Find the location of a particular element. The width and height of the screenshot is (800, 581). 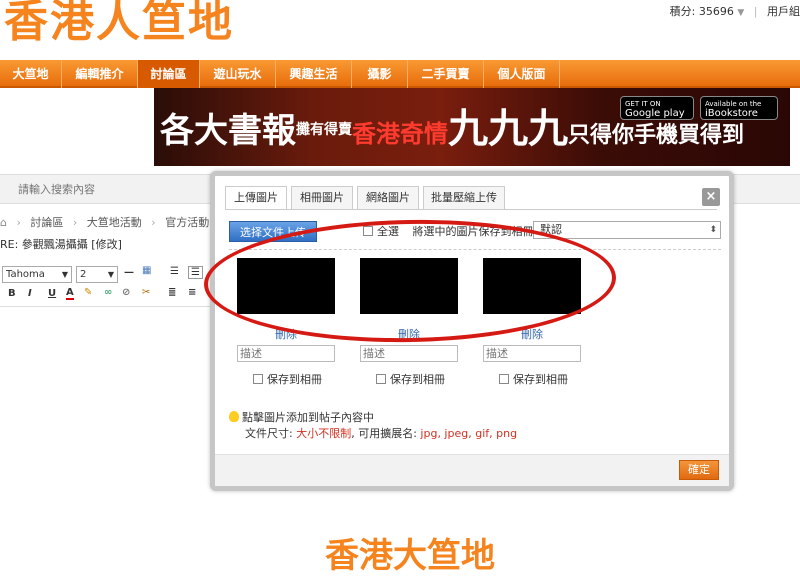

underline-icon: U is located at coordinates (52, 293).